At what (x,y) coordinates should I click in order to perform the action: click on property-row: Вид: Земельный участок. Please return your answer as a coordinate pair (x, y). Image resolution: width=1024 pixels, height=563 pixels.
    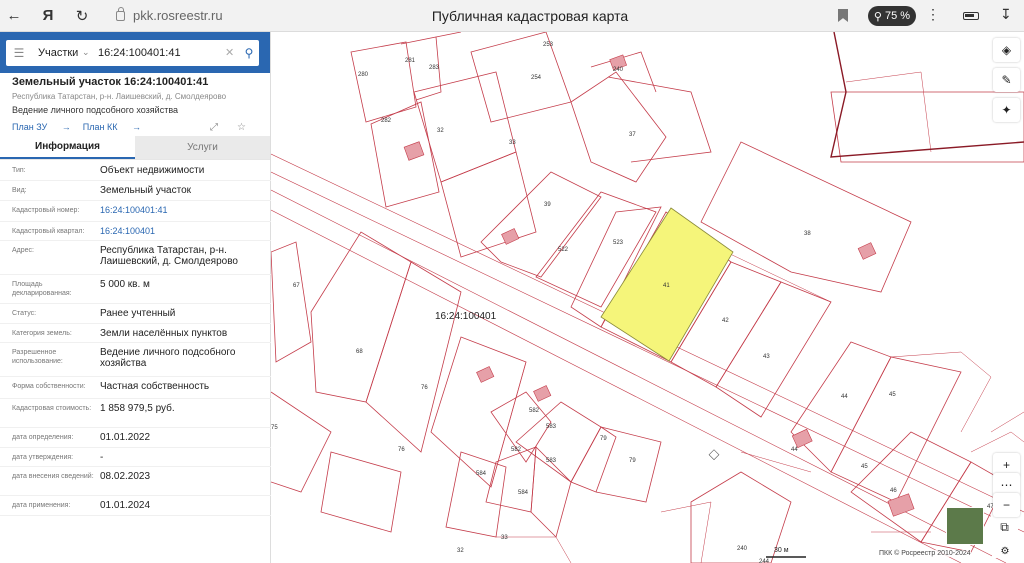
    Looking at the image, I should click on (135, 191).